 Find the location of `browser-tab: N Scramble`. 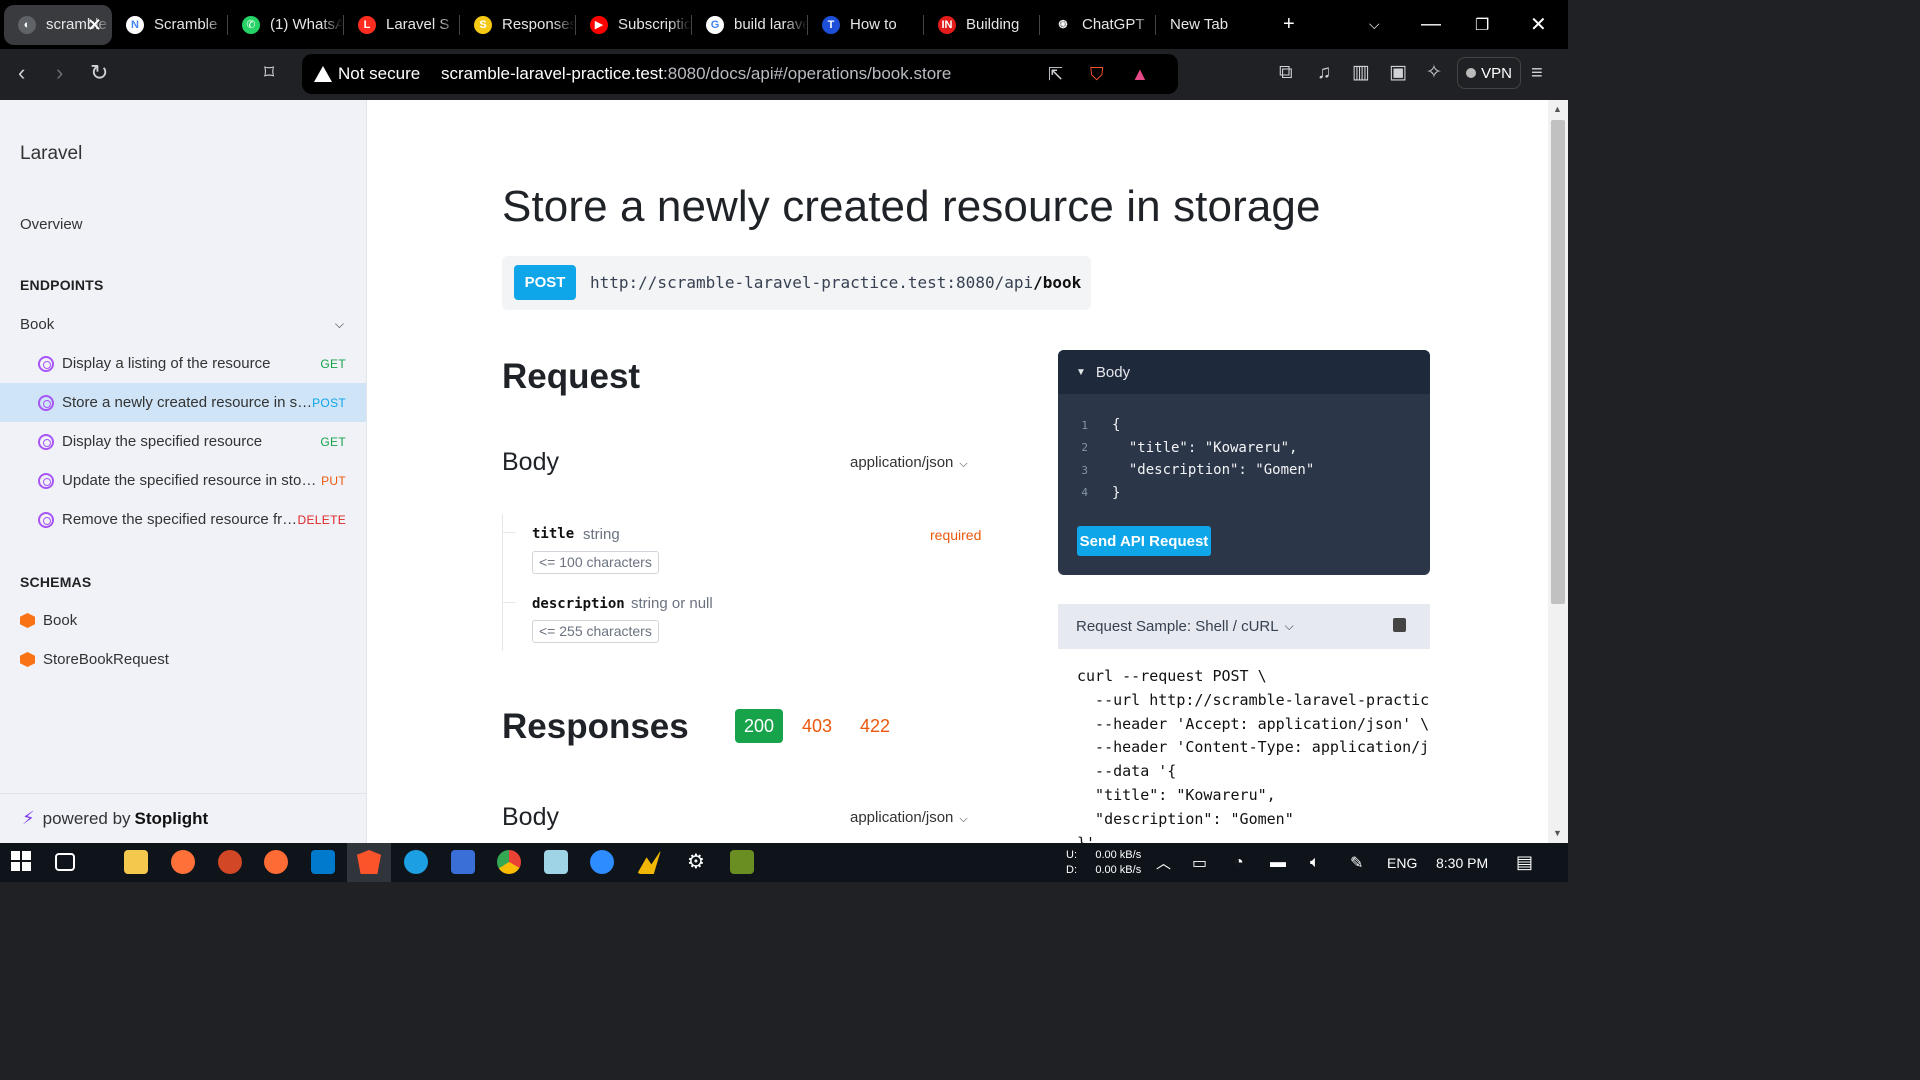

browser-tab: N Scramble is located at coordinates (169, 25).